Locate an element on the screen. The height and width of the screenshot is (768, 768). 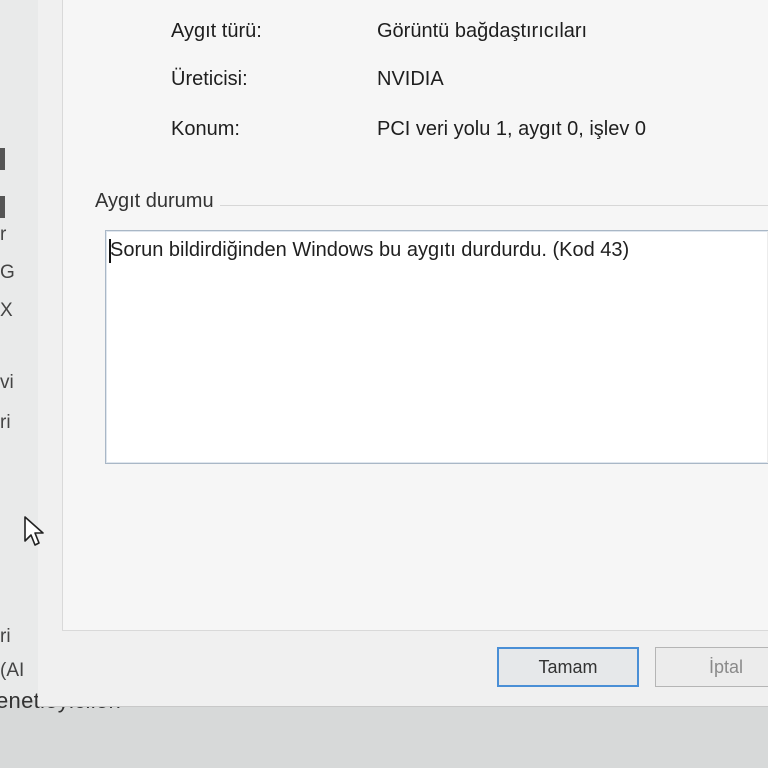
device-type-value: Görüntü bağdaştırıcıları is located at coordinates (482, 31).